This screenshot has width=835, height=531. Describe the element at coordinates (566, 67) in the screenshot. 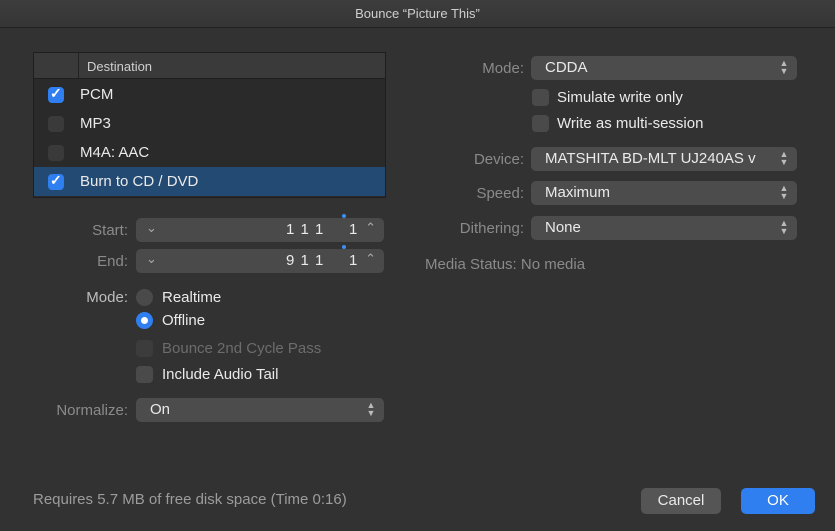

I see `burn-mode-value: CDDA` at that location.